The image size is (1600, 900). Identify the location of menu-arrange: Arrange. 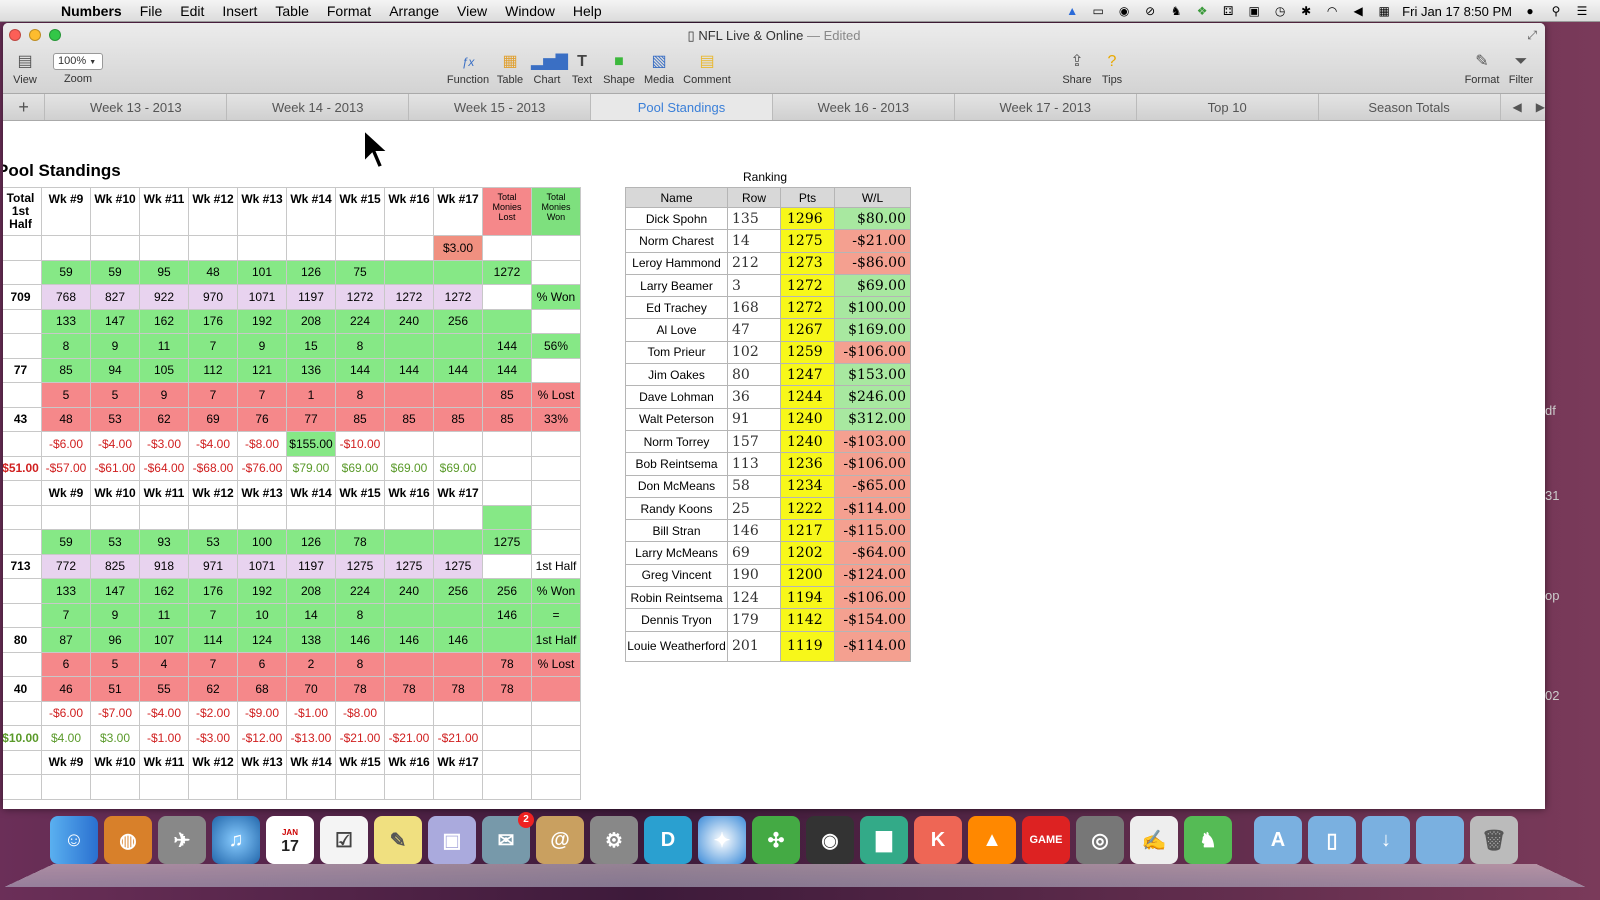
(414, 11).